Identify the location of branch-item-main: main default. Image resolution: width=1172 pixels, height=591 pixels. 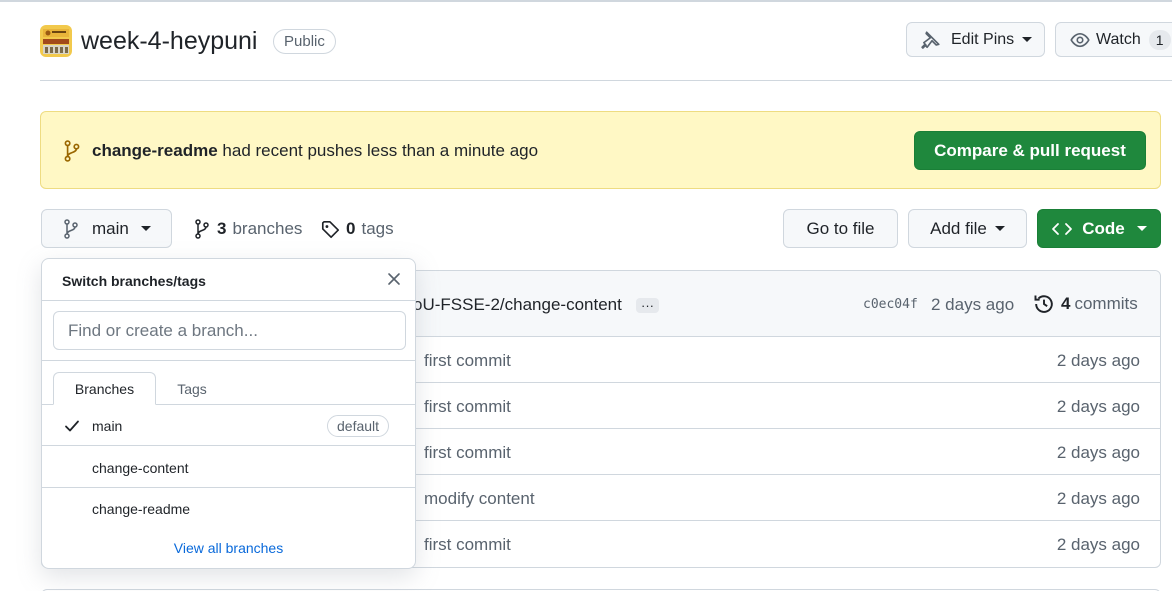
(228, 425).